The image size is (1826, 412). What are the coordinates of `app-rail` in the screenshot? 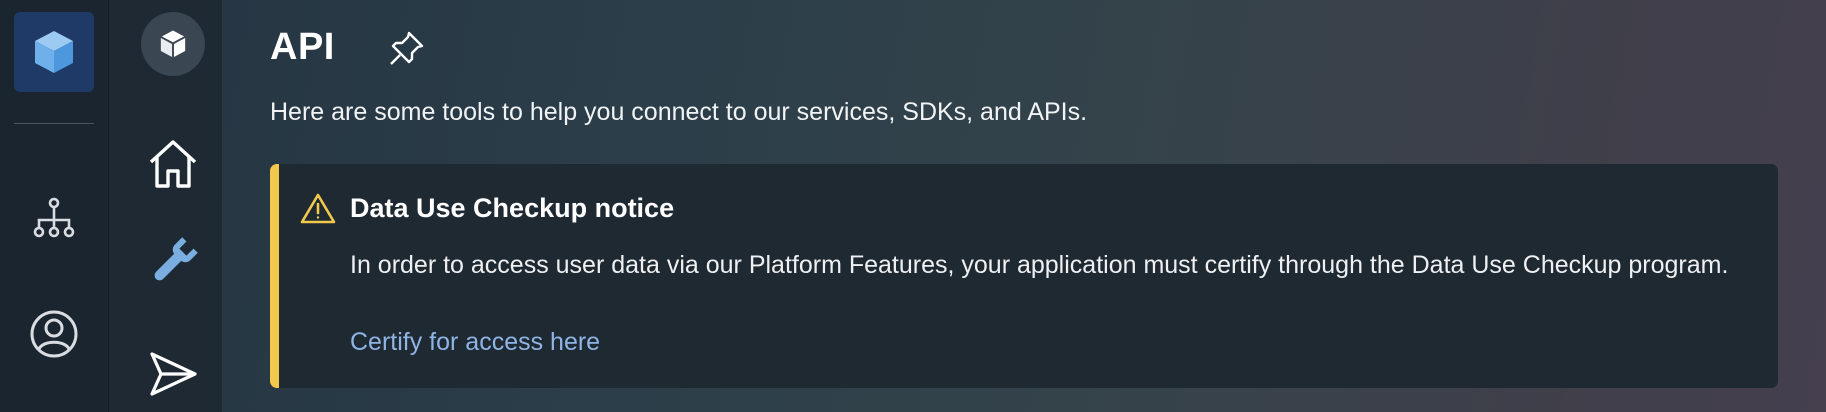 It's located at (54, 206).